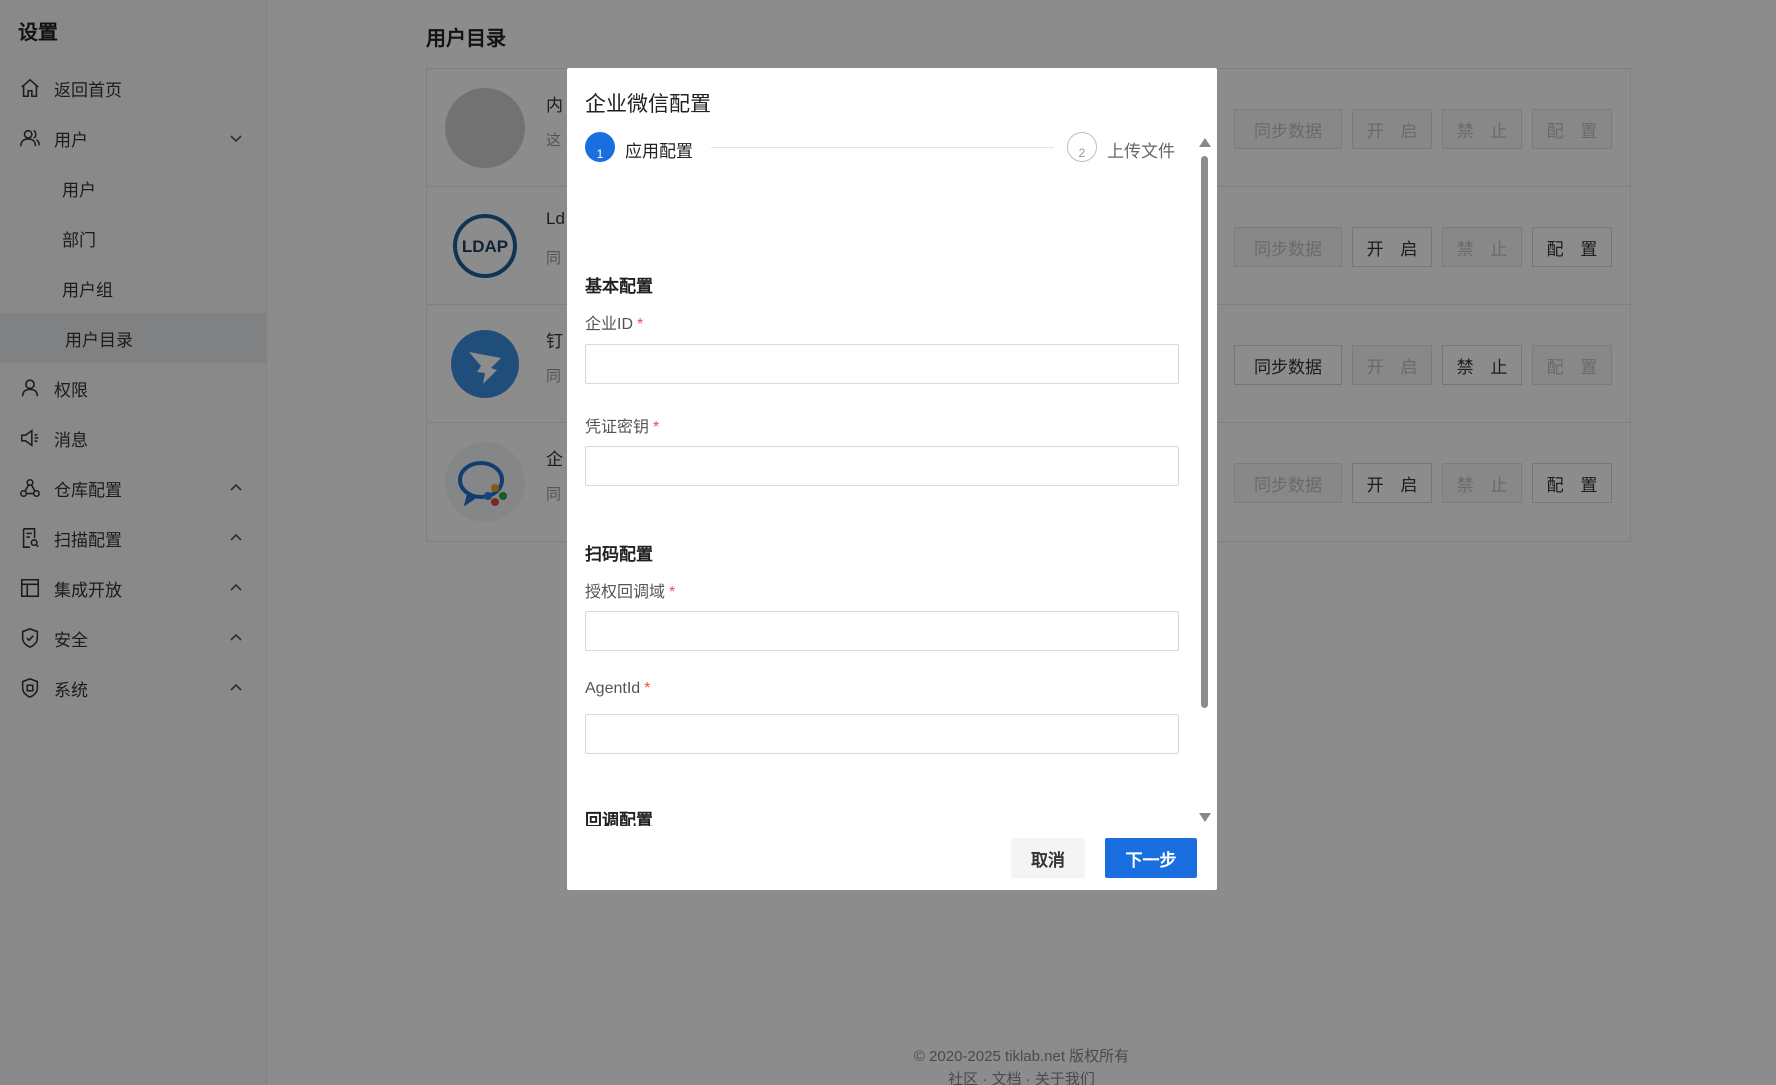 The height and width of the screenshot is (1085, 1776). What do you see at coordinates (617, 427) in the screenshot?
I see `secret-label-text: 凭证密钥` at bounding box center [617, 427].